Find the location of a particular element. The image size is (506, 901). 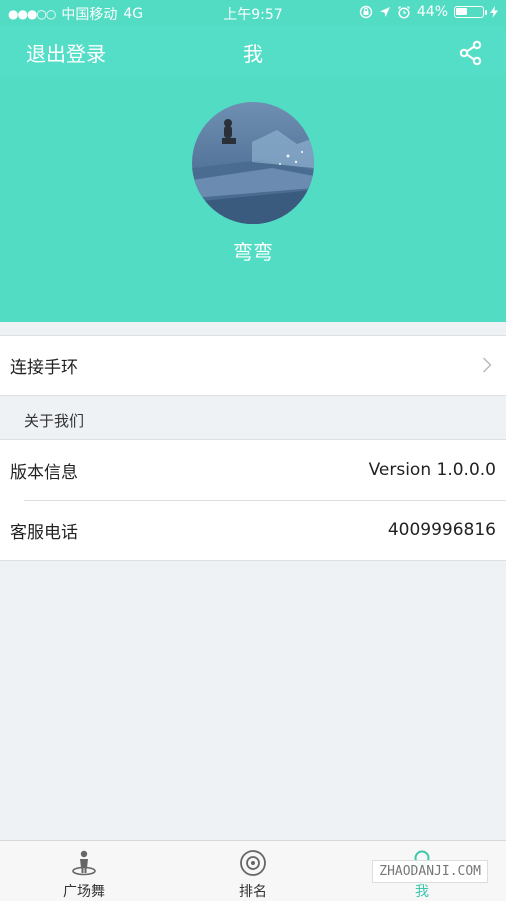

battery-percent: 44% is located at coordinates (432, 12).